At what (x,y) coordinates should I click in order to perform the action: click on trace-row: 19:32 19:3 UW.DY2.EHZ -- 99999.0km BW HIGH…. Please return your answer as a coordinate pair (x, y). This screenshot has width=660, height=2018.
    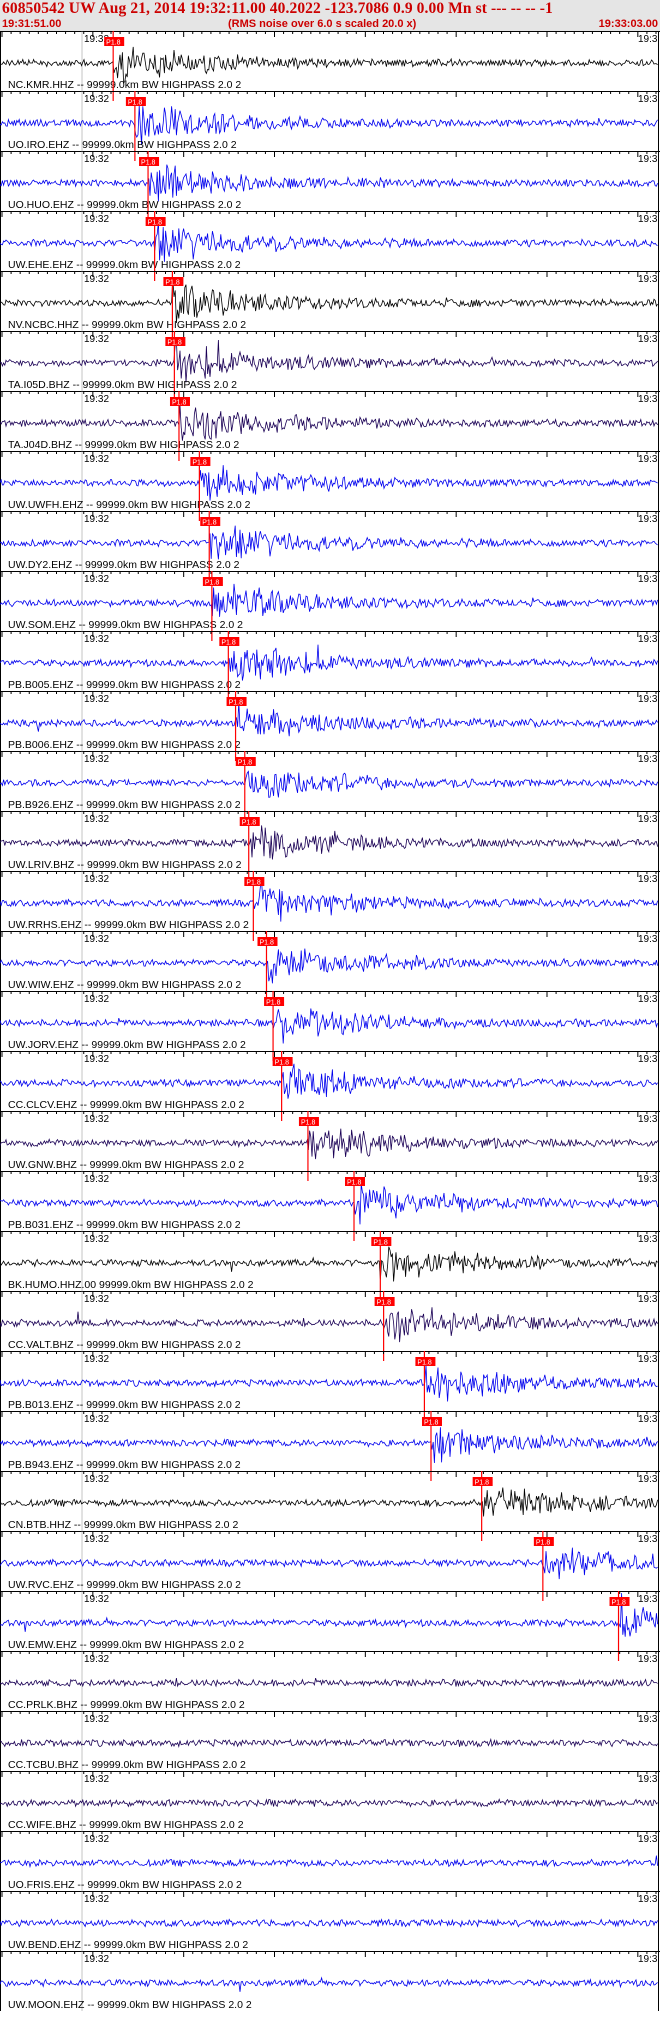
    Looking at the image, I should click on (330, 546).